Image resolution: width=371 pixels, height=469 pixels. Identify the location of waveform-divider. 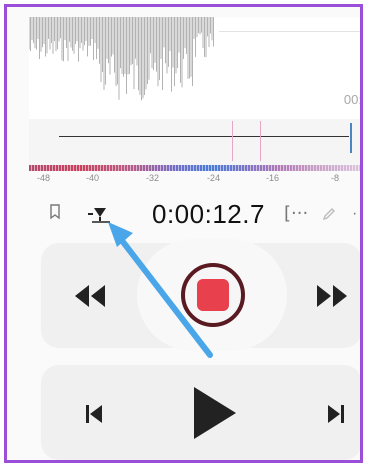
(289, 31).